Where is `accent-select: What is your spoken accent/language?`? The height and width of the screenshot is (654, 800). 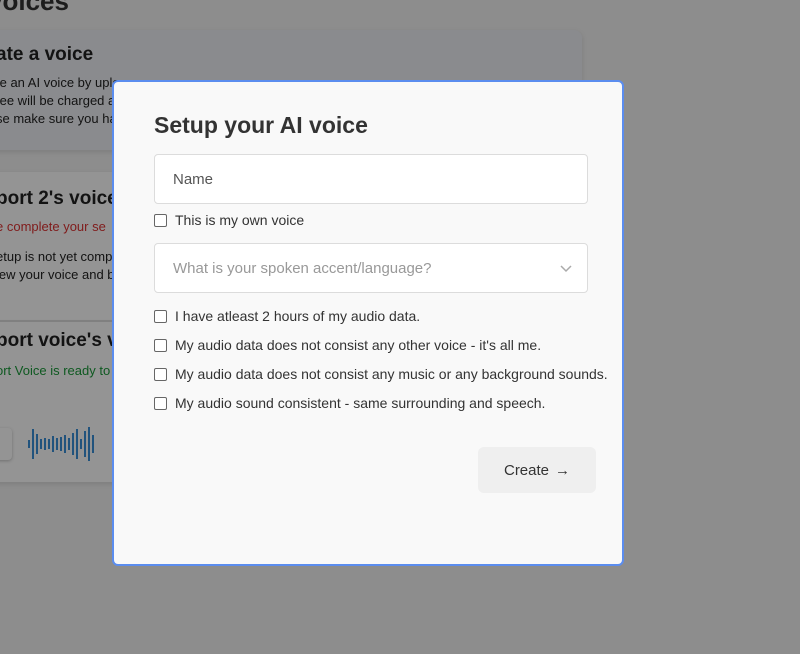
accent-select: What is your spoken accent/language? is located at coordinates (371, 268).